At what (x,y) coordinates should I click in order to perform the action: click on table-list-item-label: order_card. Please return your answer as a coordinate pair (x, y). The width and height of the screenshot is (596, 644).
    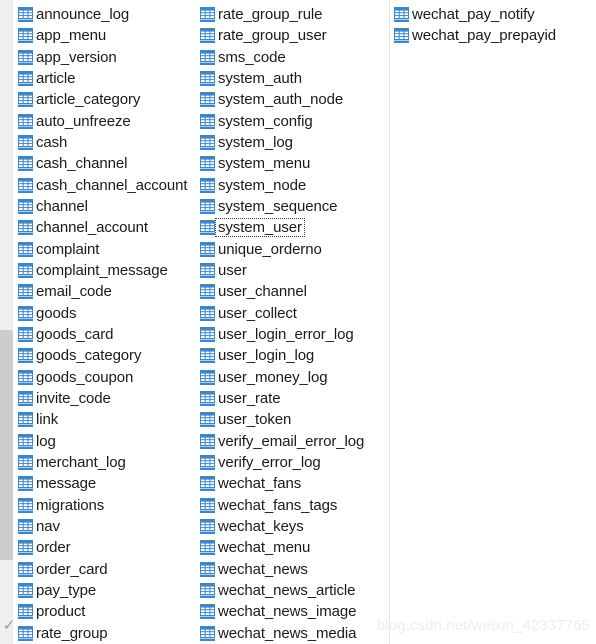
    Looking at the image, I should click on (72, 569).